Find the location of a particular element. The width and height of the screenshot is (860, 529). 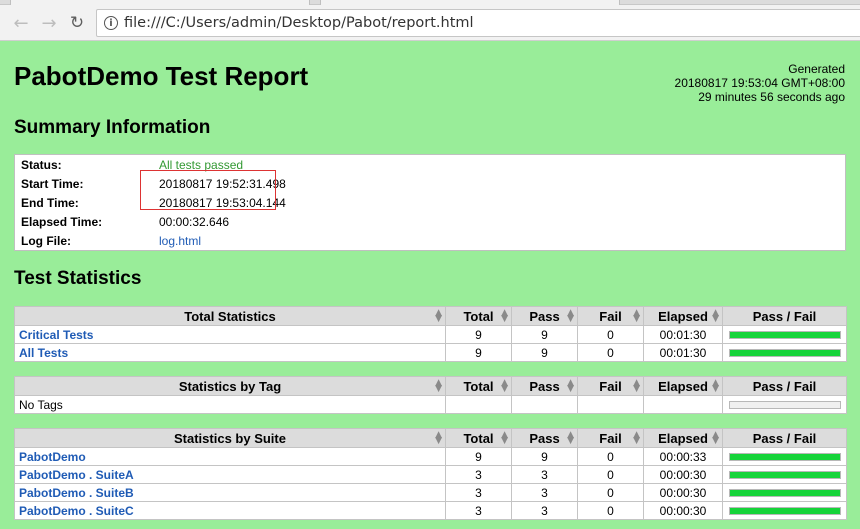

generated-ago: 29 minutes 56 seconds ago is located at coordinates (771, 97).